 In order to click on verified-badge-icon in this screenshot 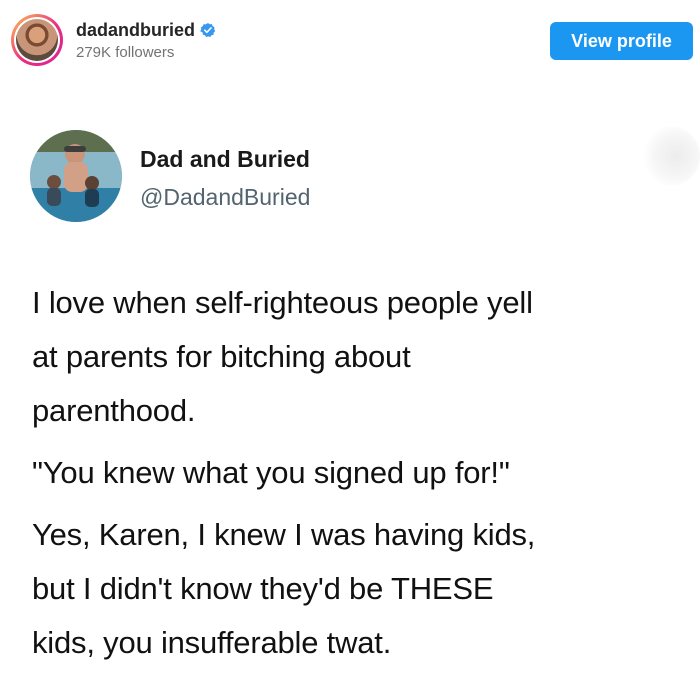, I will do `click(208, 30)`.